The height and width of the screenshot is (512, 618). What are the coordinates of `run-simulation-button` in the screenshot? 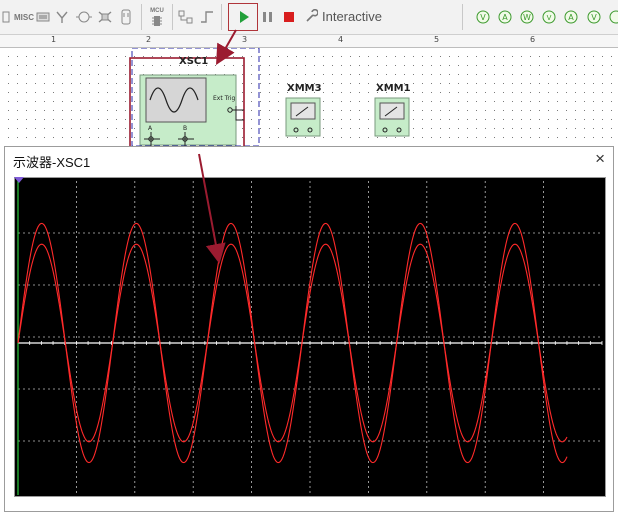 It's located at (244, 17).